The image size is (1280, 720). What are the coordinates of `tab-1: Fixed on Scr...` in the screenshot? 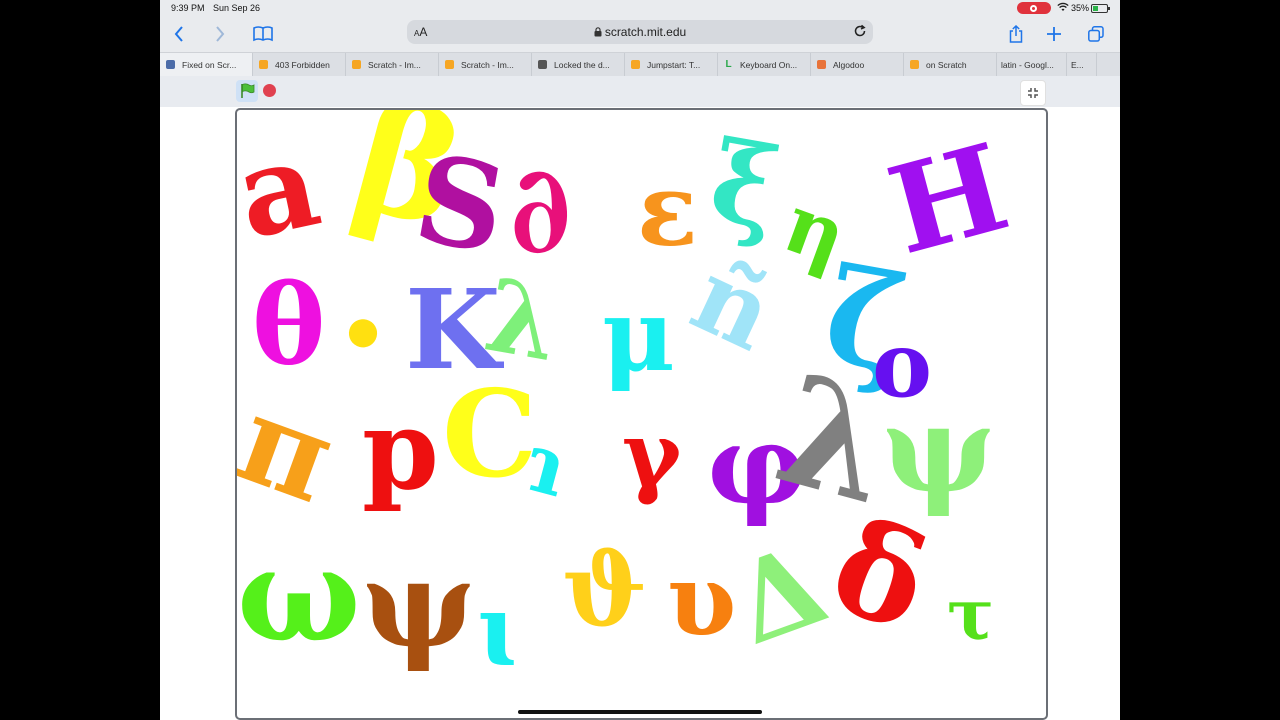 It's located at (206, 64).